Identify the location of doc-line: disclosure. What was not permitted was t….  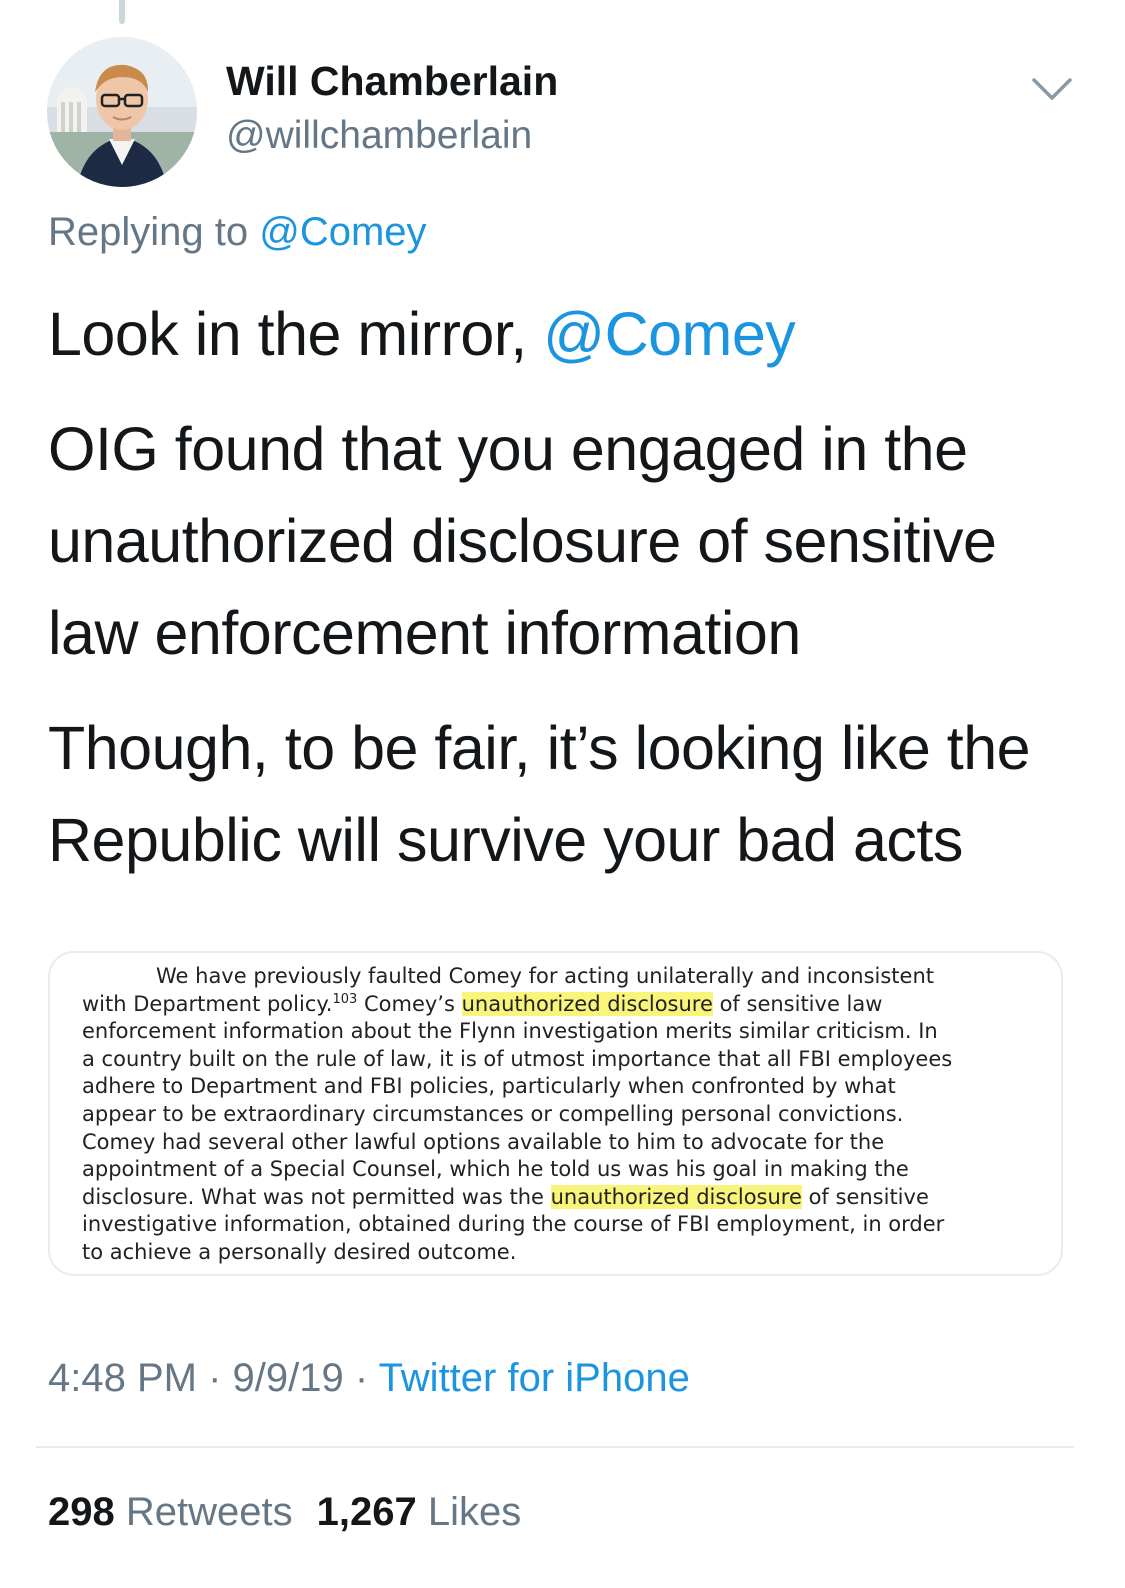
(562, 1198).